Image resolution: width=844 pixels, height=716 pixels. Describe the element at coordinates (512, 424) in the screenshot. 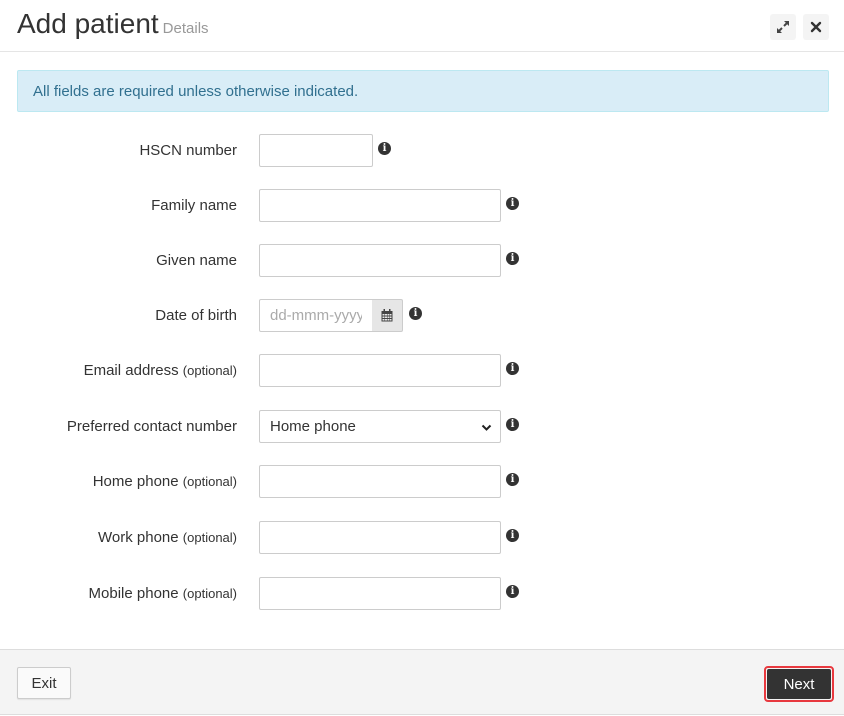

I see `preferred-contact-info-icon: i` at that location.